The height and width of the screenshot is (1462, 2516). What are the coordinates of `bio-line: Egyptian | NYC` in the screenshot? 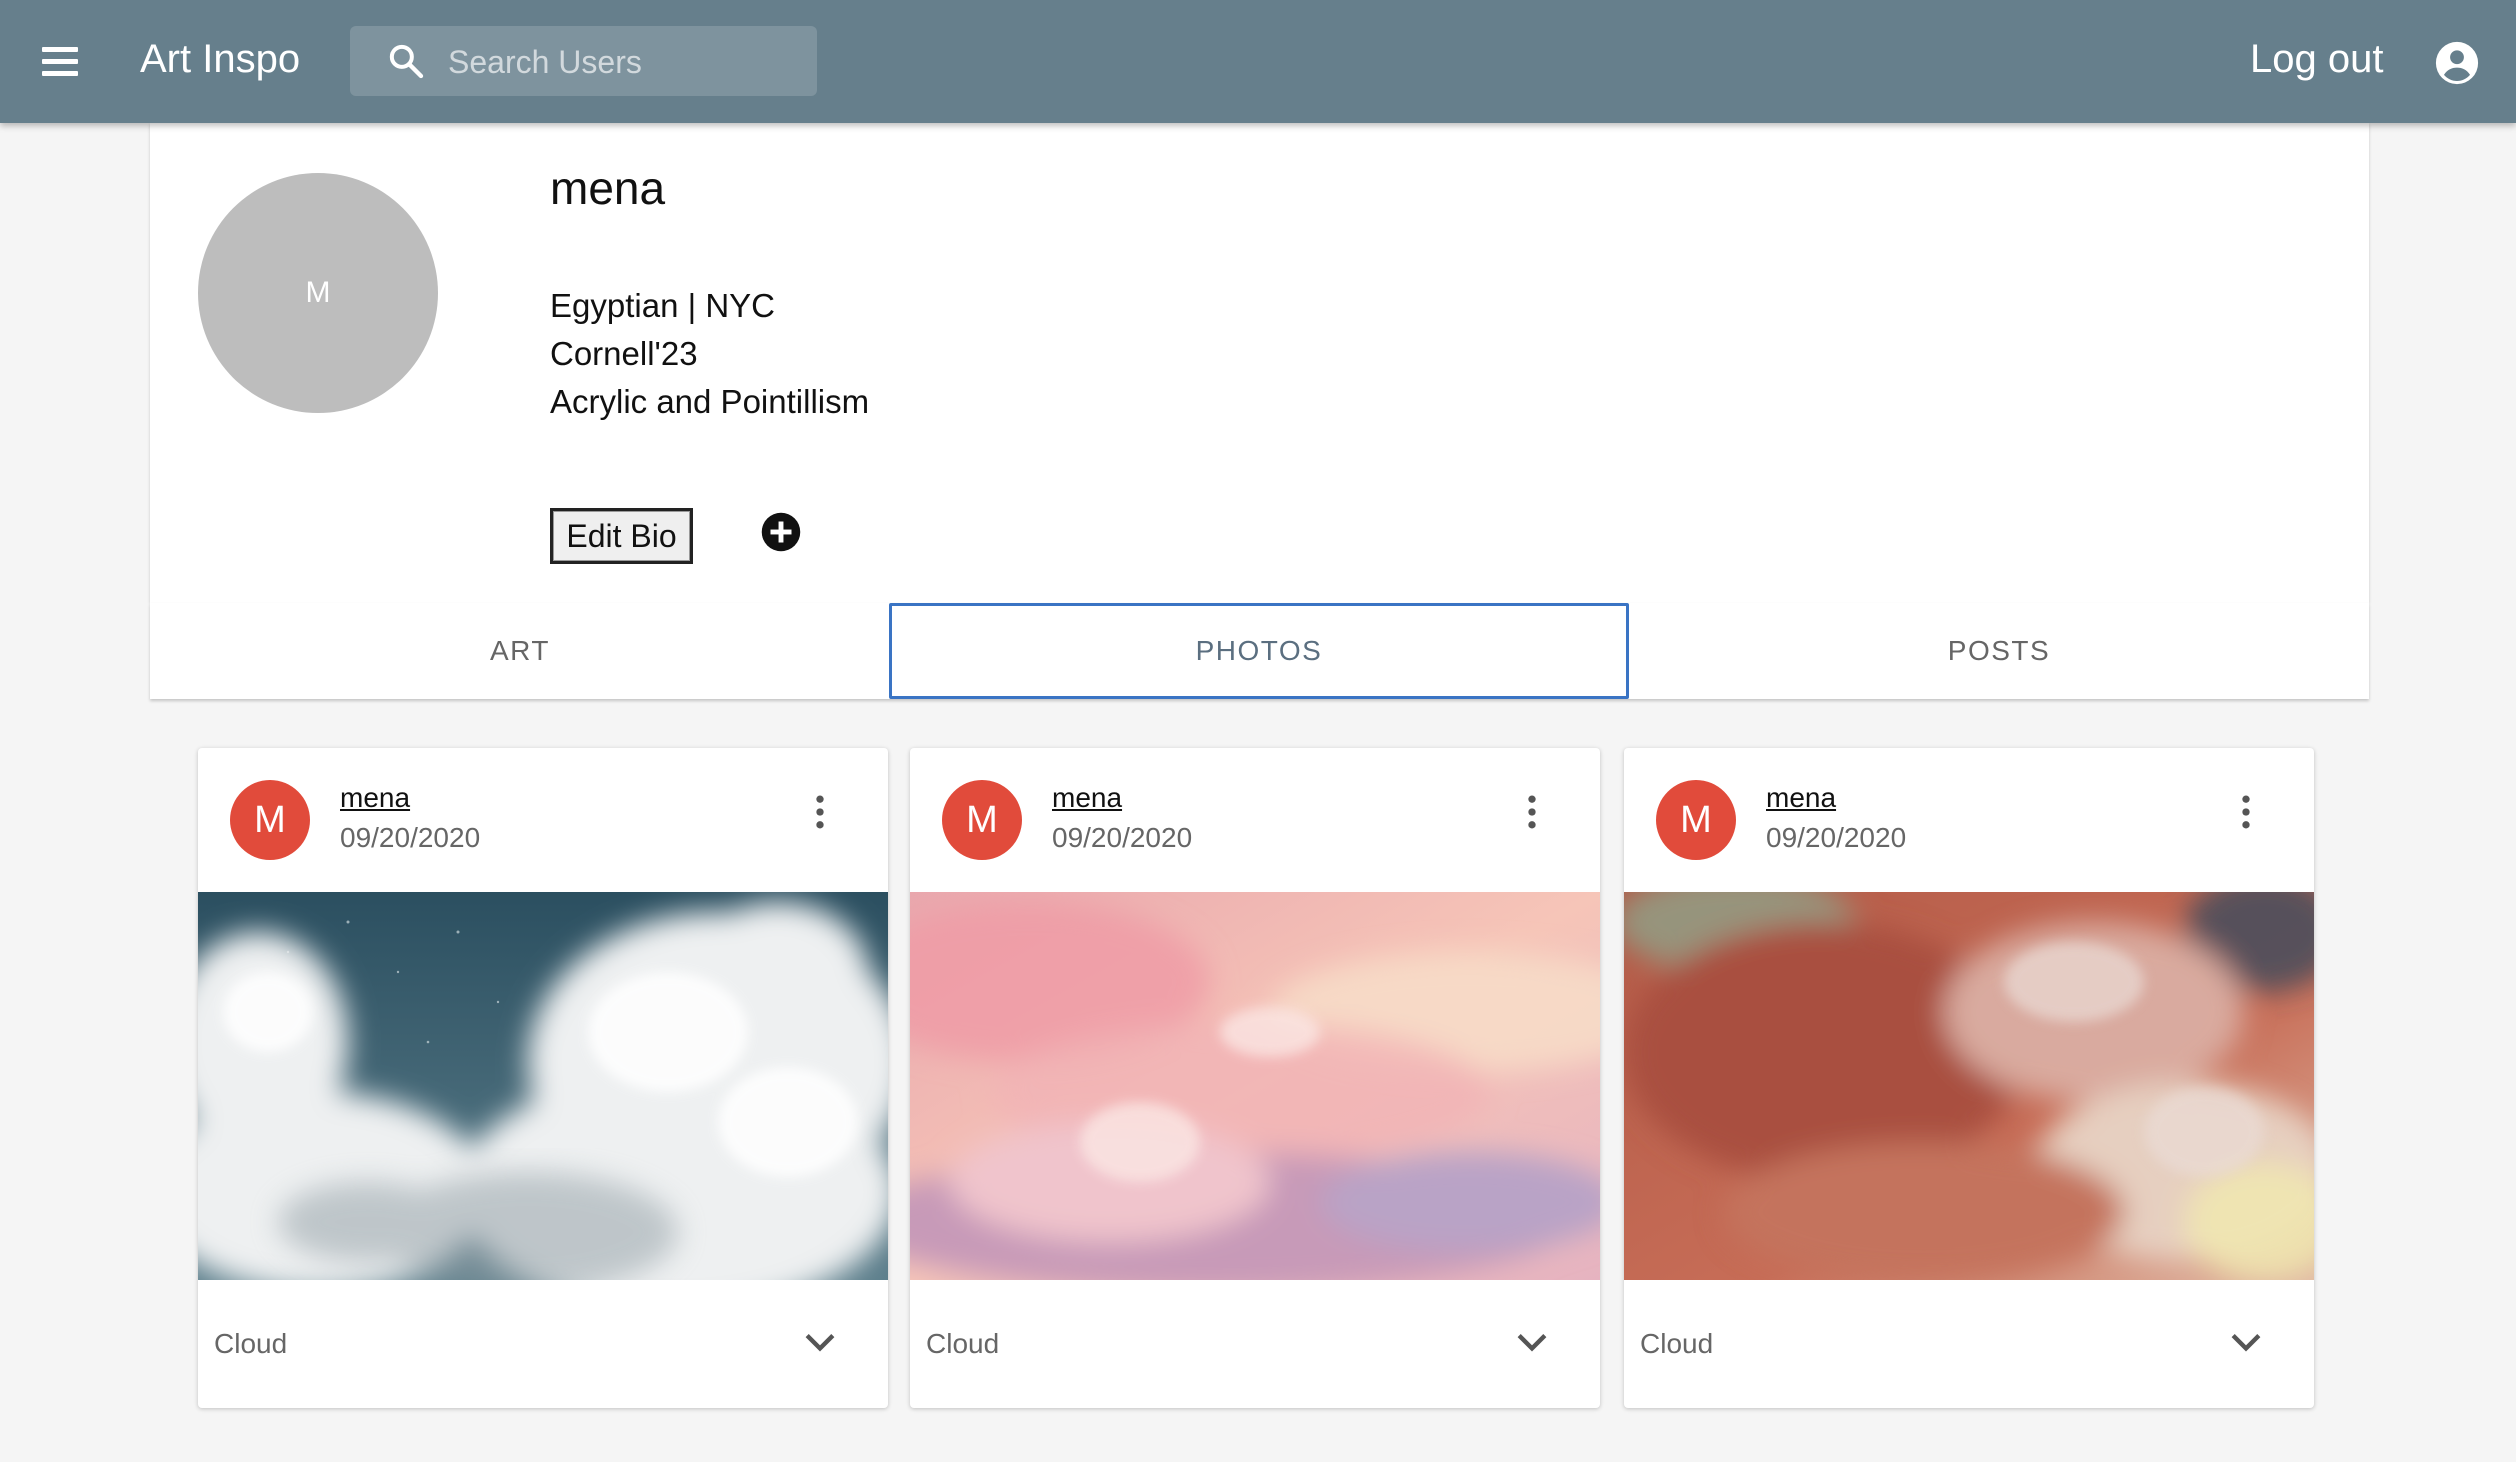 It's located at (663, 305).